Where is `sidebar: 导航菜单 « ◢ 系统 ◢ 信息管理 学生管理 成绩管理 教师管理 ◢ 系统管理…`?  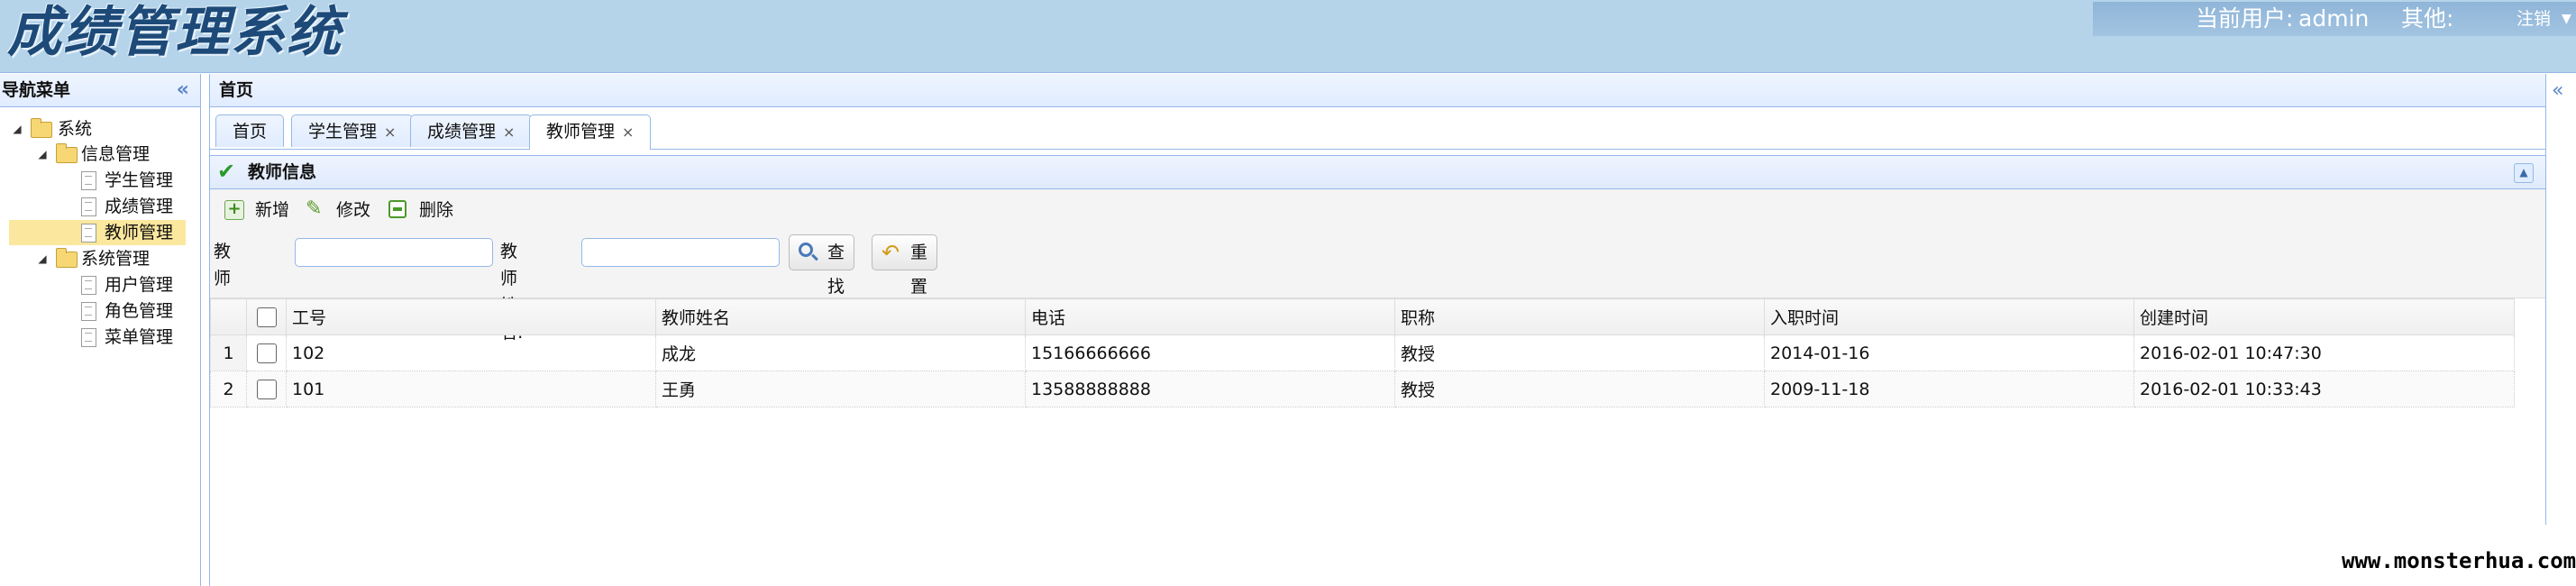
sidebar: 导航菜单 « ◢ 系统 ◢ 信息管理 学生管理 成绩管理 教师管理 ◢ 系统管理… is located at coordinates (100, 330).